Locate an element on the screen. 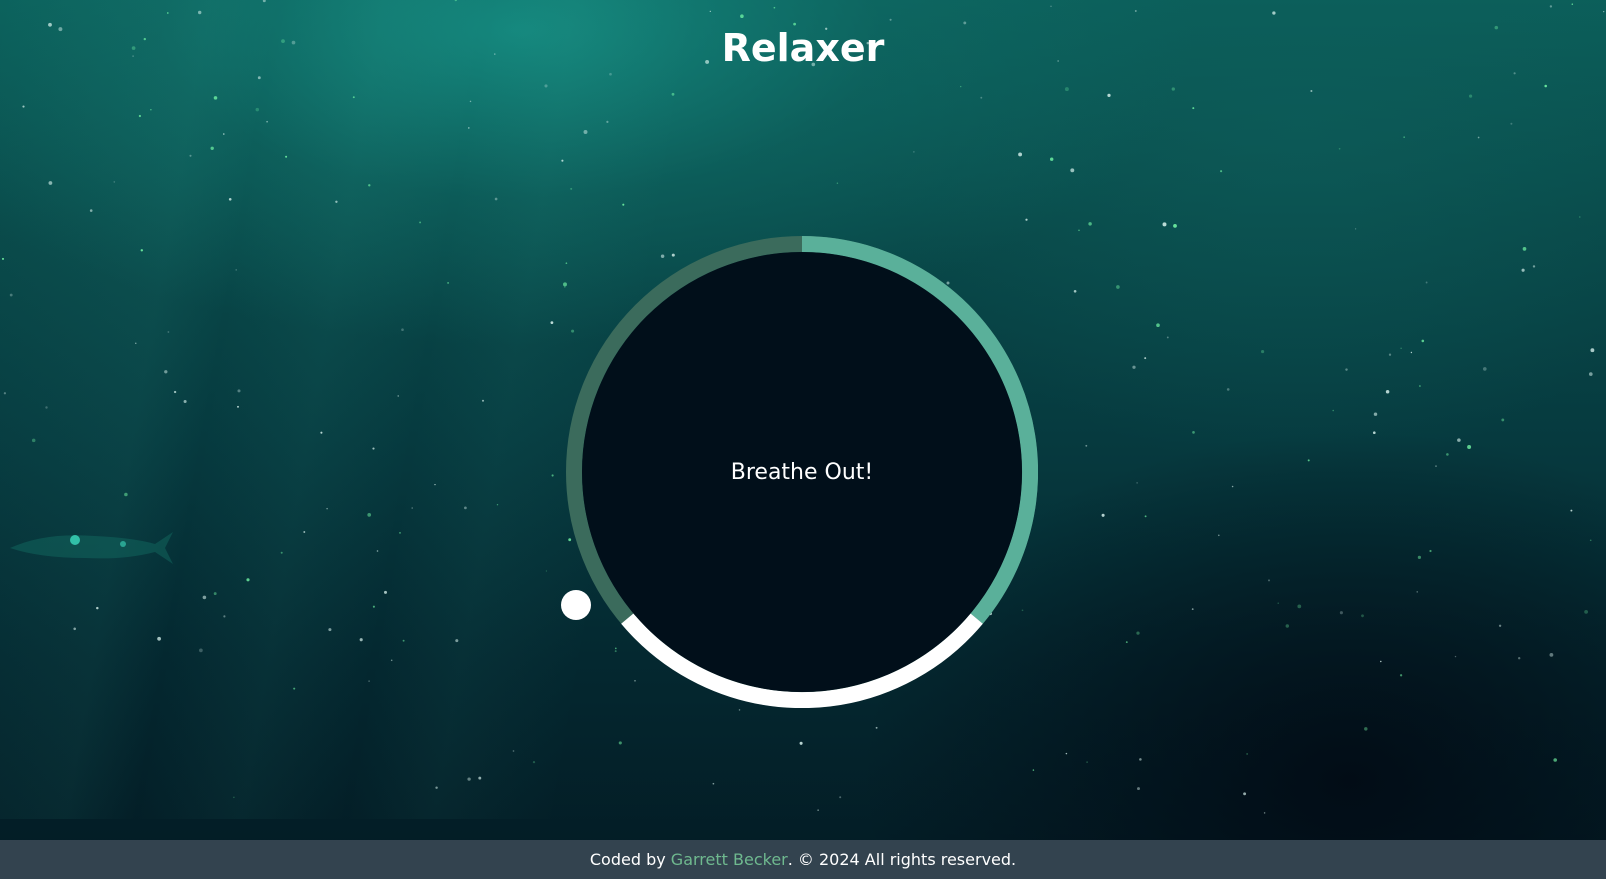 The image size is (1606, 879). footer-suffix: . © 2024 All rights reserved. is located at coordinates (902, 859).